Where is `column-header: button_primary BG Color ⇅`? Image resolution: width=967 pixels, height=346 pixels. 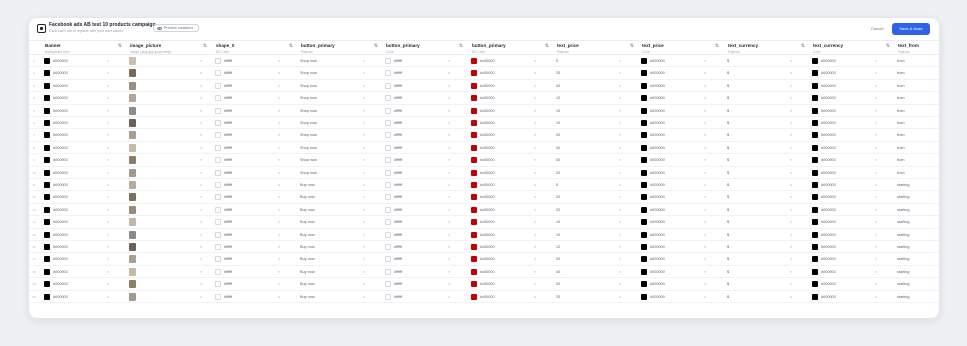 column-header: button_primary BG Color ⇅ is located at coordinates (510, 47).